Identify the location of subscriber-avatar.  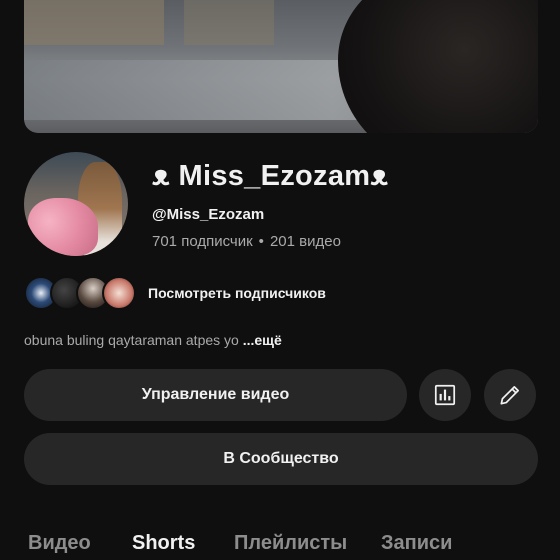
(119, 293).